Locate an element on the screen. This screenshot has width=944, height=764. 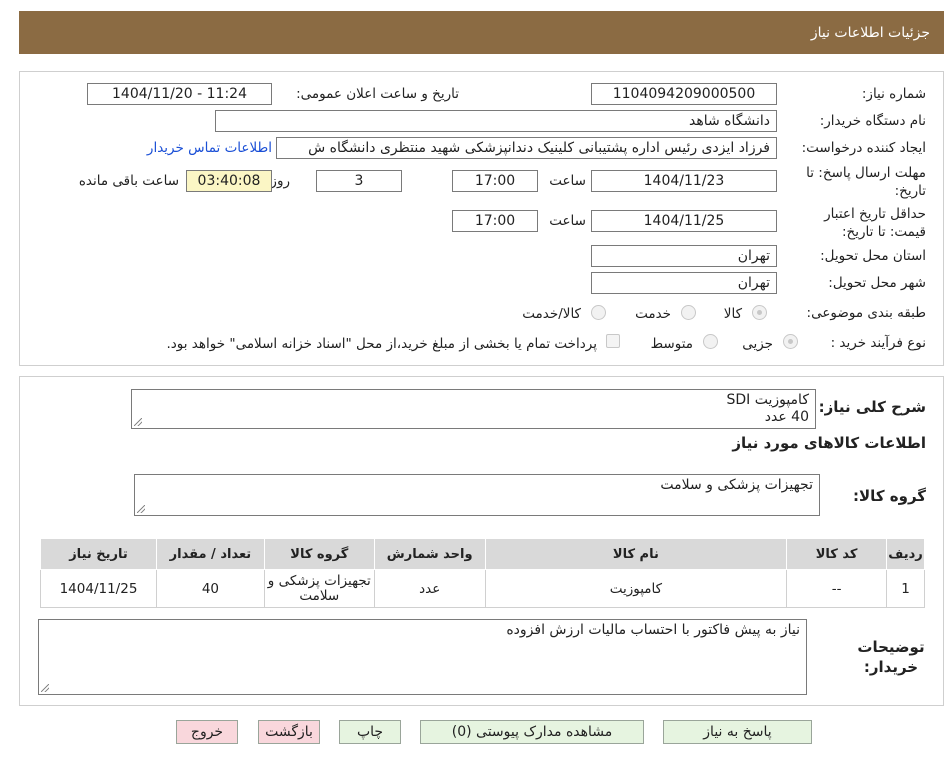
view-attachments-button: مشاهده مدارک پیوستی (0) is located at coordinates (532, 732).